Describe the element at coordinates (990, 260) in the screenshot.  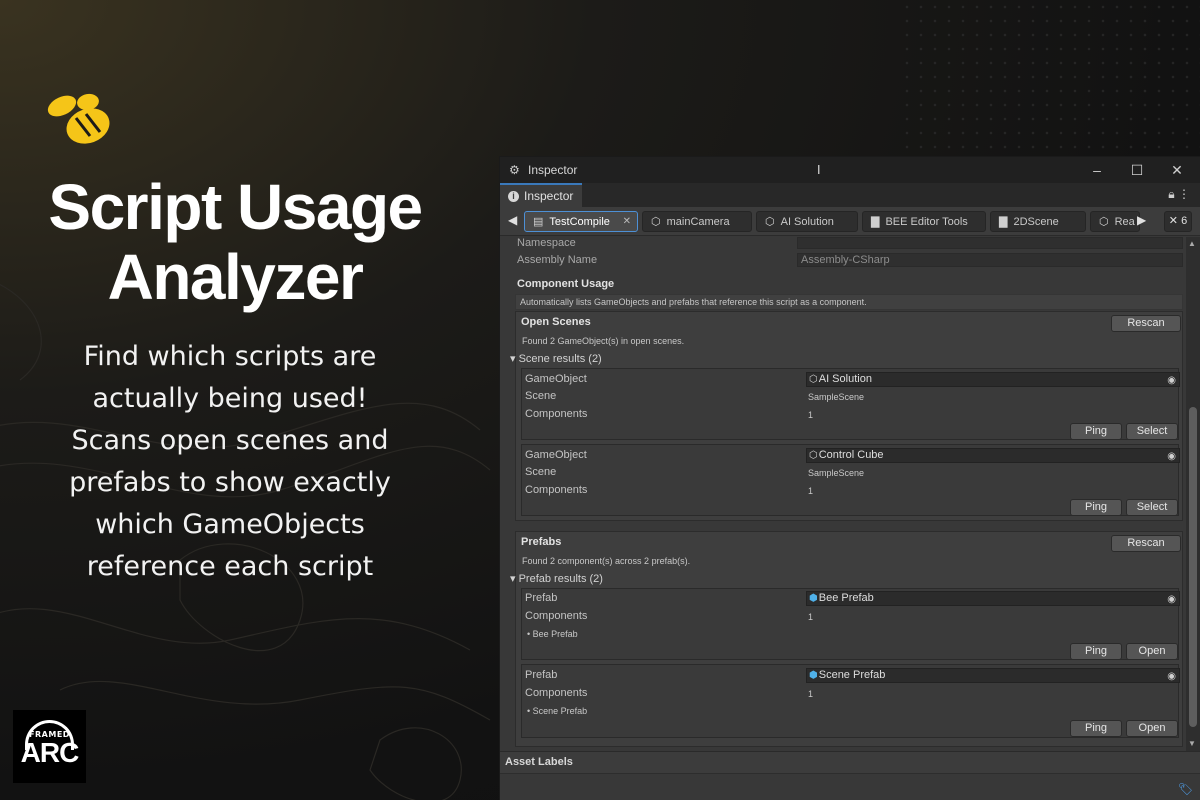
I see `assembly-name-field: Assembly-CSharp` at that location.